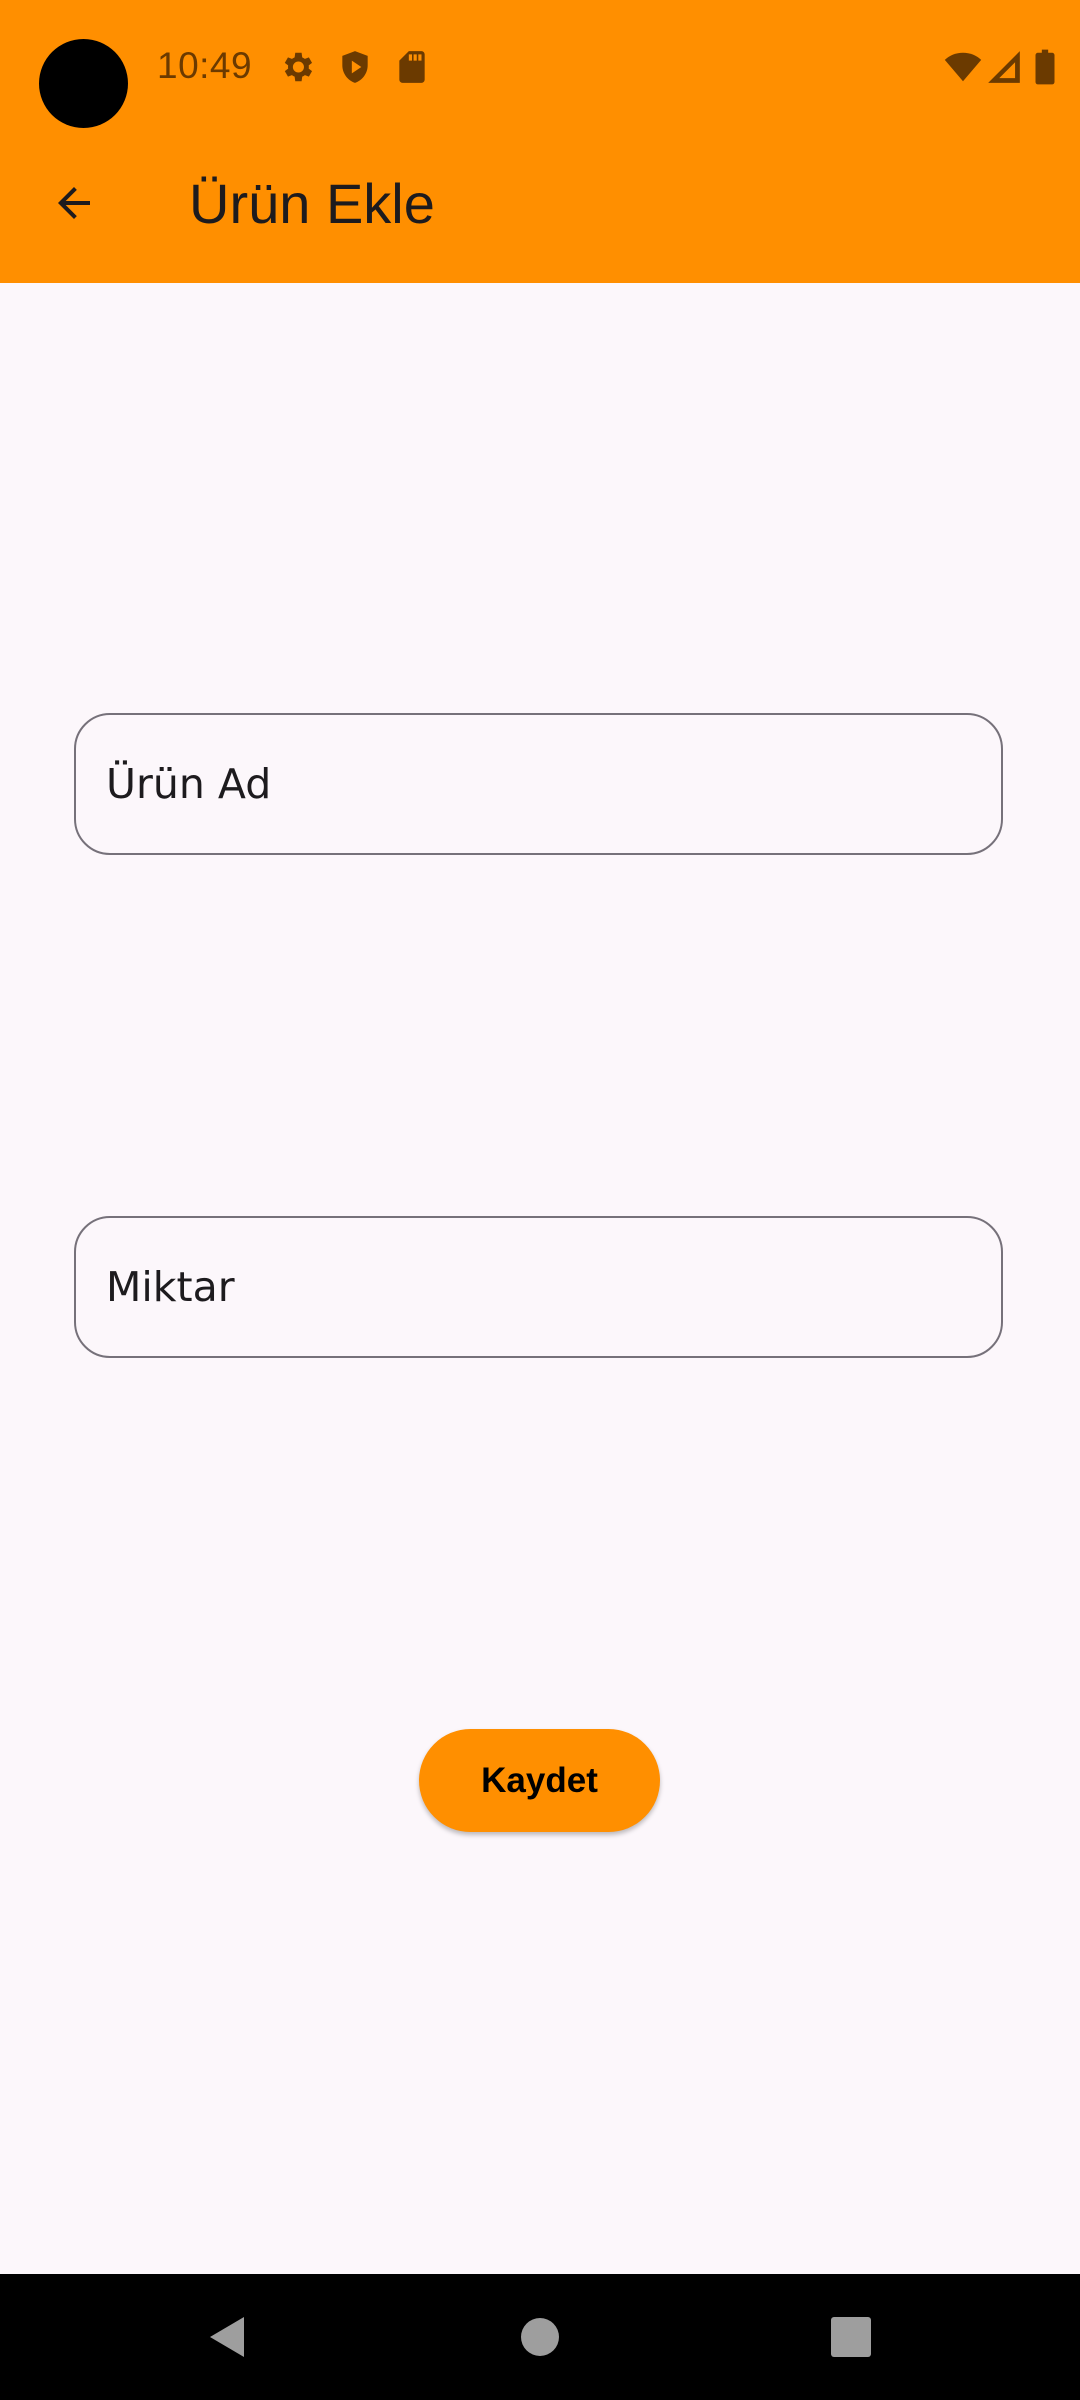 Image resolution: width=1080 pixels, height=2400 pixels. I want to click on arrow-back-icon, so click(74, 203).